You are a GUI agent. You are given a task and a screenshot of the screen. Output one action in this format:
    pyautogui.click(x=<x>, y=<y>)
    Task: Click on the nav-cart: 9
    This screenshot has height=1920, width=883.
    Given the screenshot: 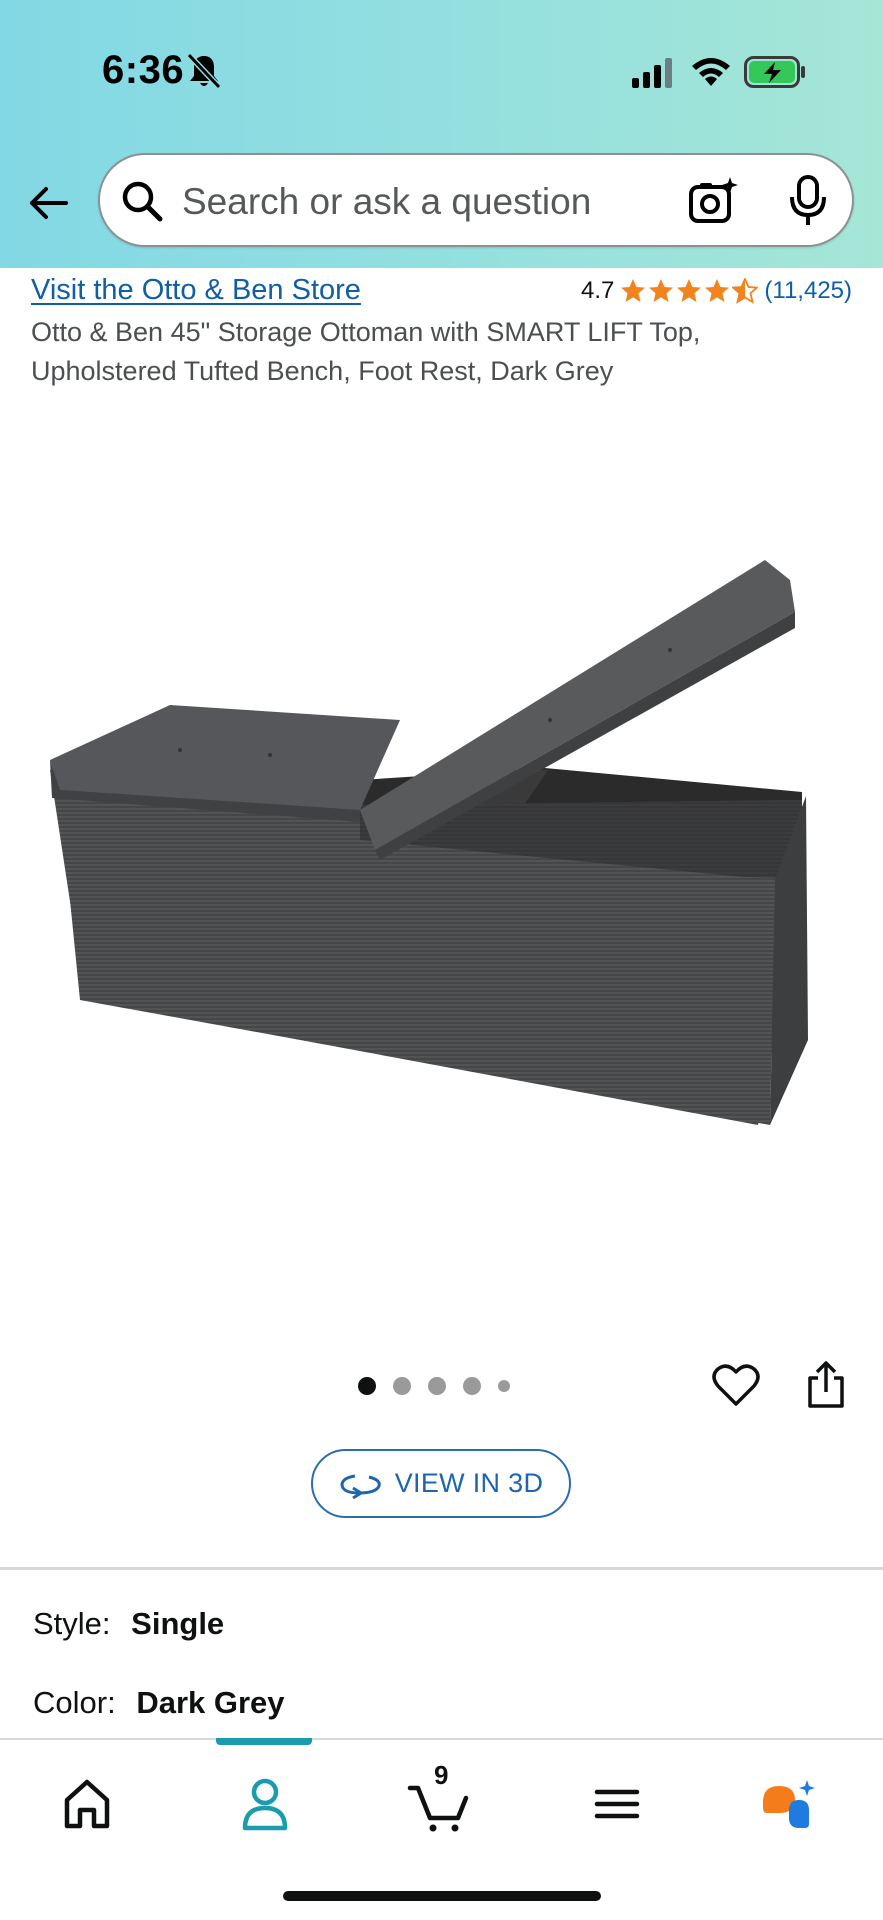 What is the action you would take?
    pyautogui.click(x=440, y=1798)
    